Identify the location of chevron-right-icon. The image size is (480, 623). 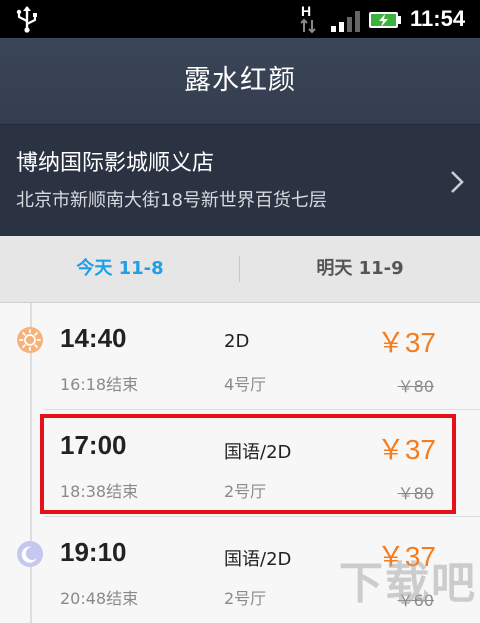
(457, 182).